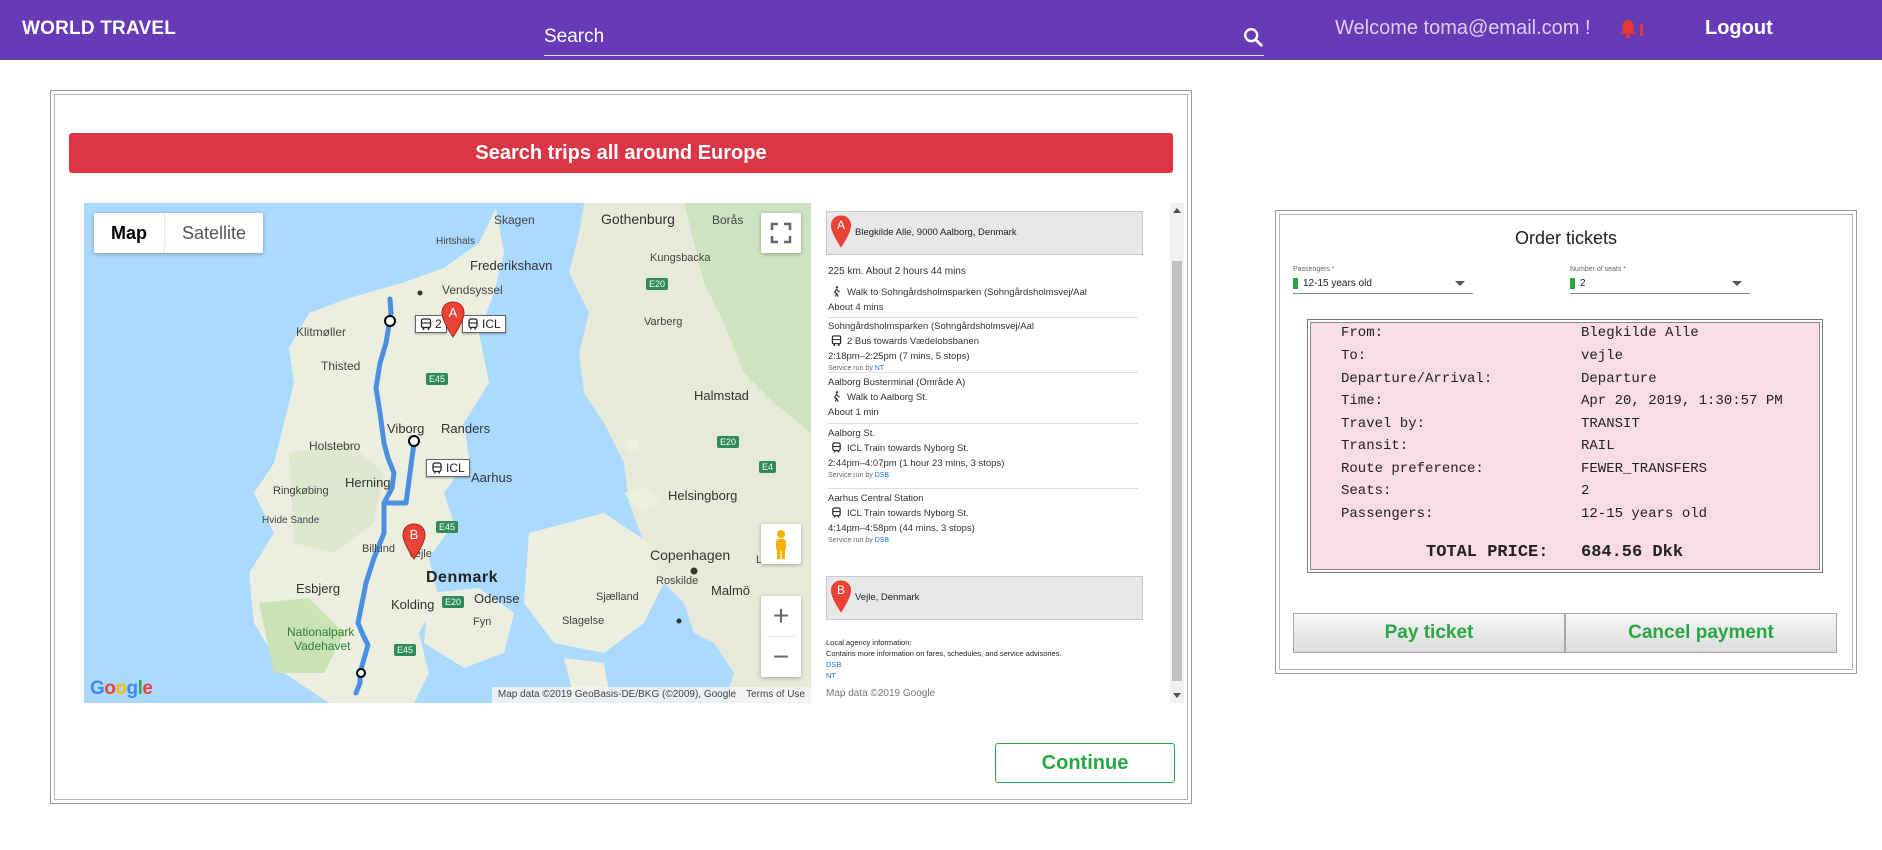 Image resolution: width=1882 pixels, height=850 pixels. Describe the element at coordinates (1383, 280) in the screenshot. I see `passengers-select: Passengers * 12-15 years old` at that location.